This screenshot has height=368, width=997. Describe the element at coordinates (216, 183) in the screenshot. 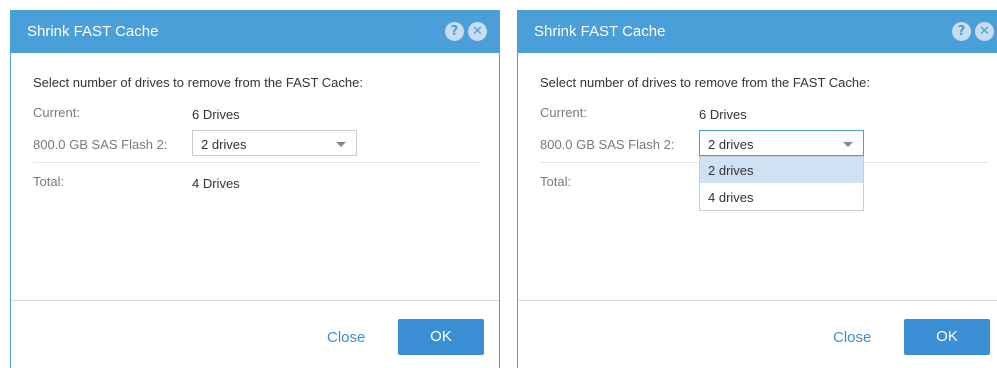

I see `total-value: 4 Drives` at that location.